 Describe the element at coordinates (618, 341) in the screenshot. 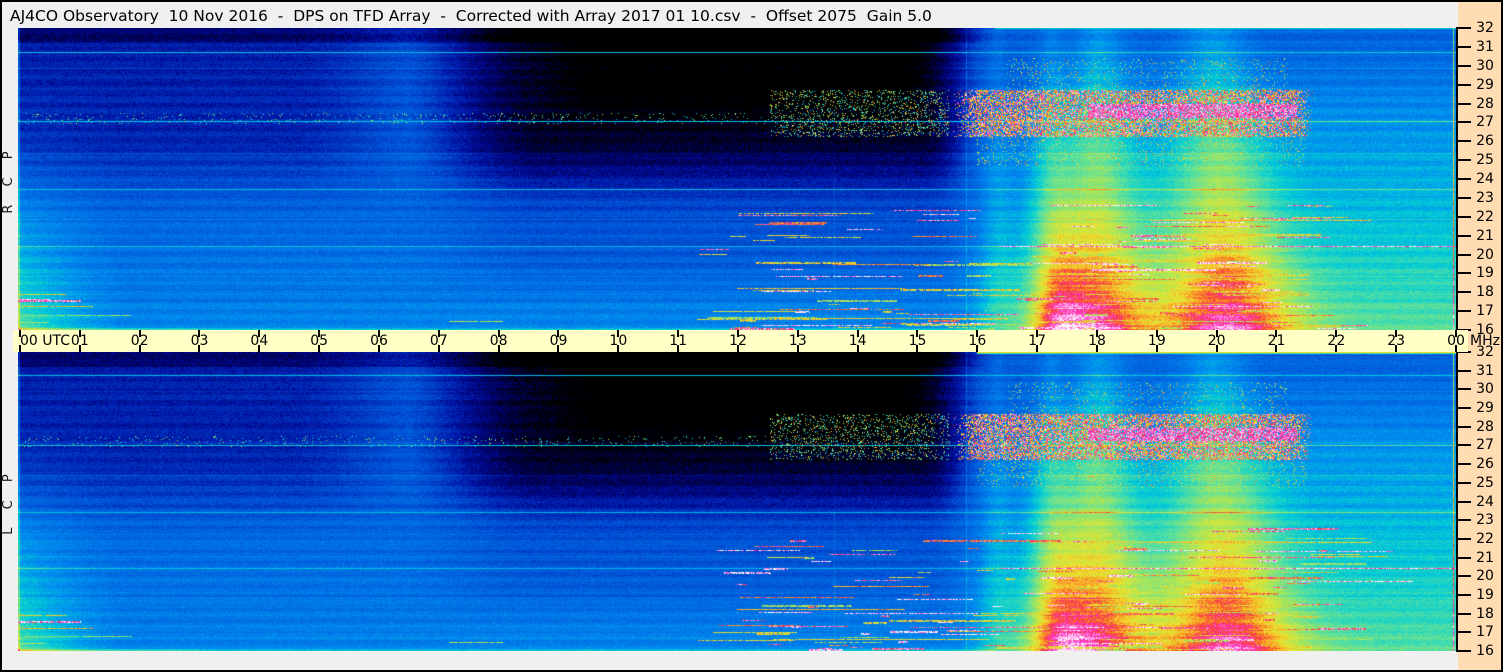

I see `time-tick-label: 10` at that location.